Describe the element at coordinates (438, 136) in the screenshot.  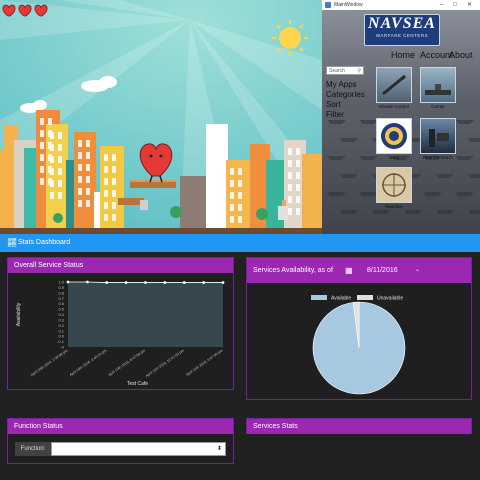
I see `tile-rear-for-watch` at that location.